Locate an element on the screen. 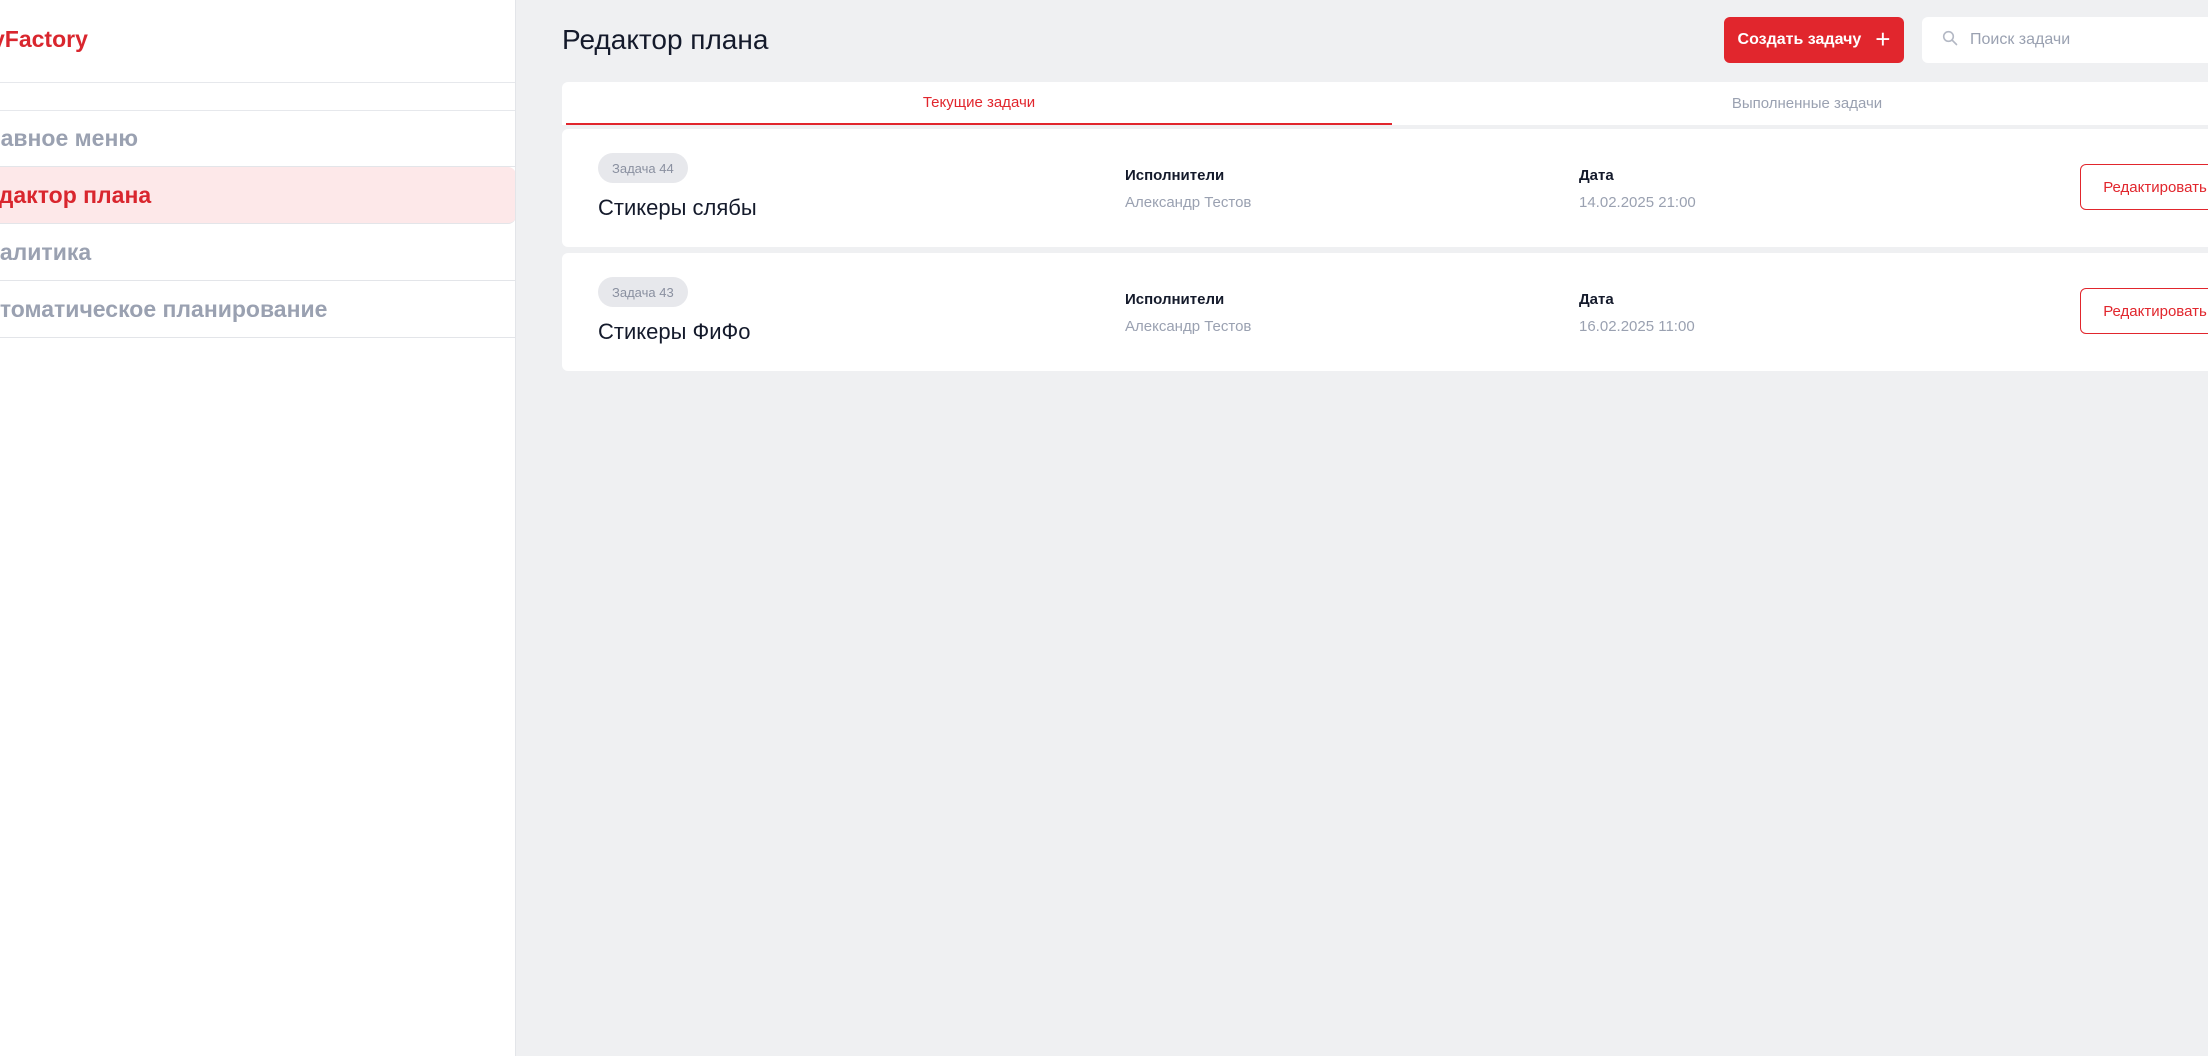 The height and width of the screenshot is (1056, 2208). create-task-button: Создать задачу + is located at coordinates (1814, 40).